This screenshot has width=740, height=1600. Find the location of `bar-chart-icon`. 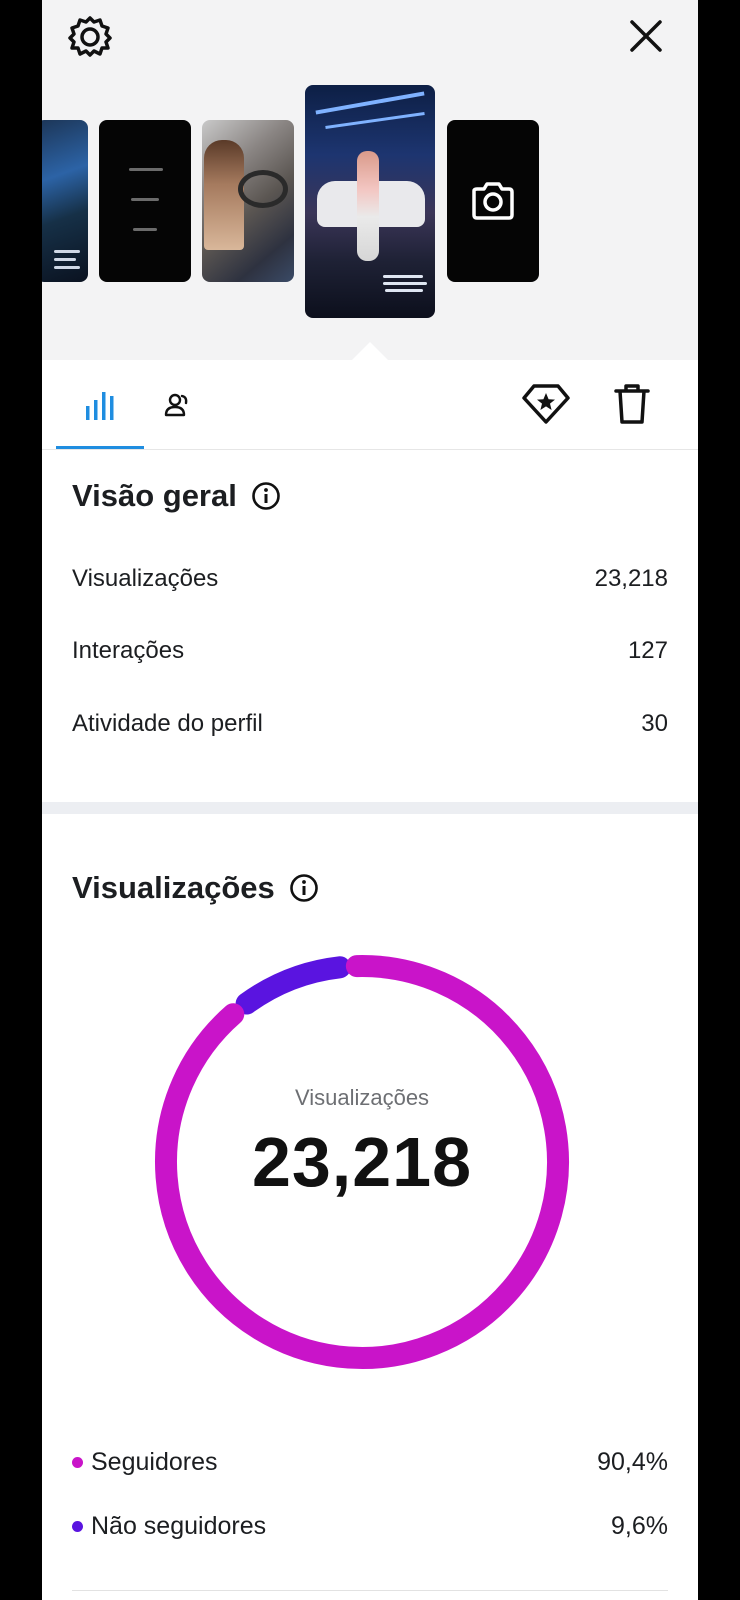

bar-chart-icon is located at coordinates (100, 406).